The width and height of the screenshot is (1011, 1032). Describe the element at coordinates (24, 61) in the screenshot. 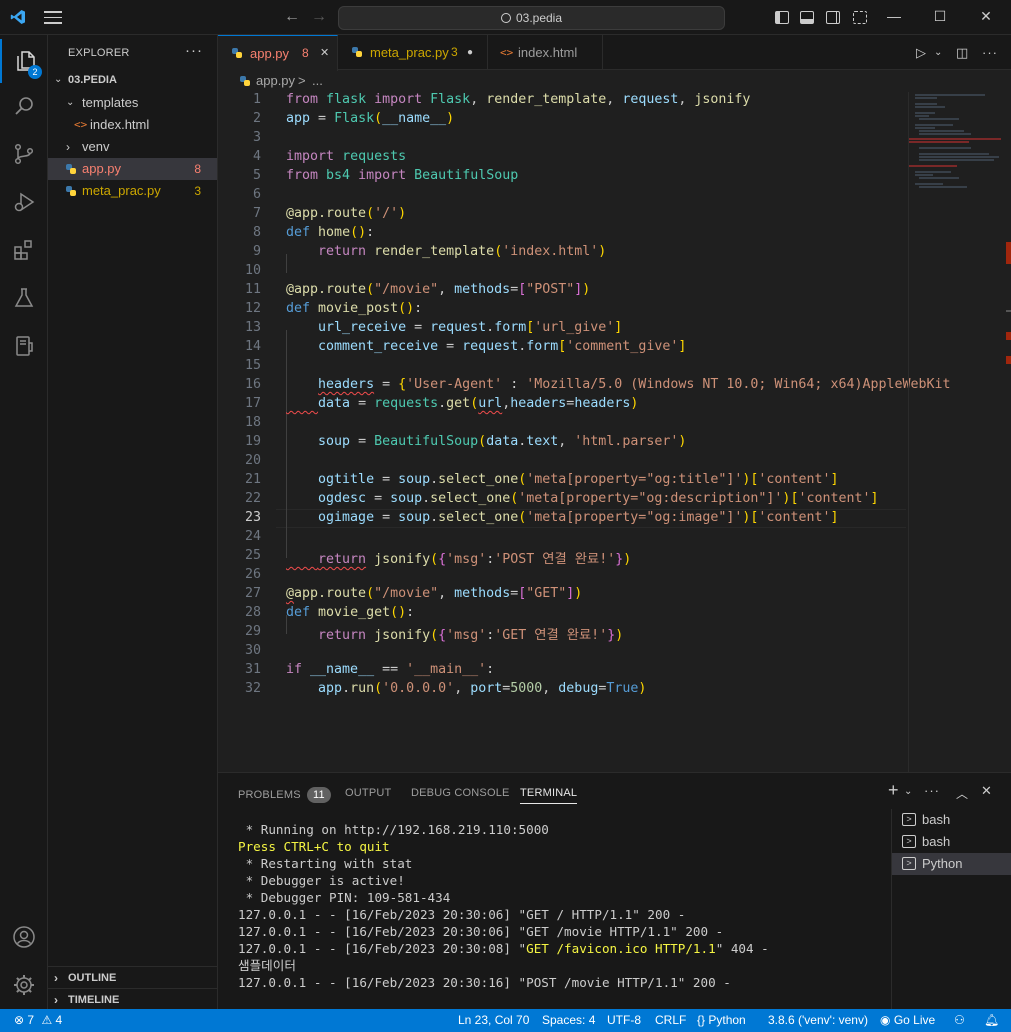

I see `explorer-activity: 2` at that location.